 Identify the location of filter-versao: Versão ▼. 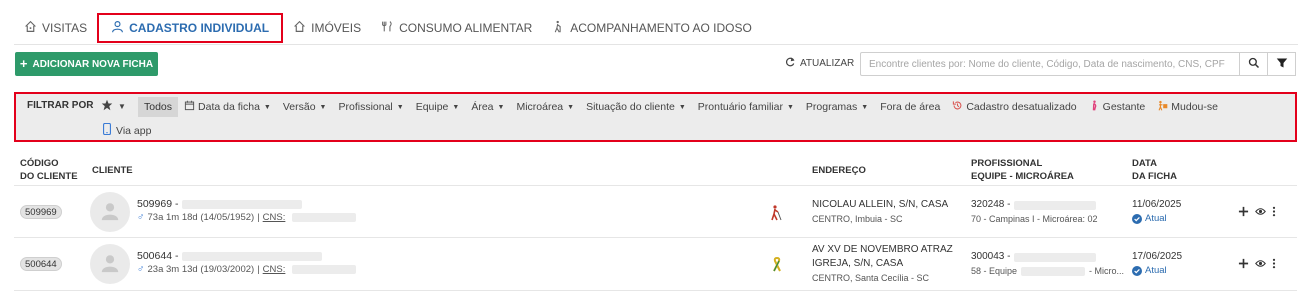
(305, 107).